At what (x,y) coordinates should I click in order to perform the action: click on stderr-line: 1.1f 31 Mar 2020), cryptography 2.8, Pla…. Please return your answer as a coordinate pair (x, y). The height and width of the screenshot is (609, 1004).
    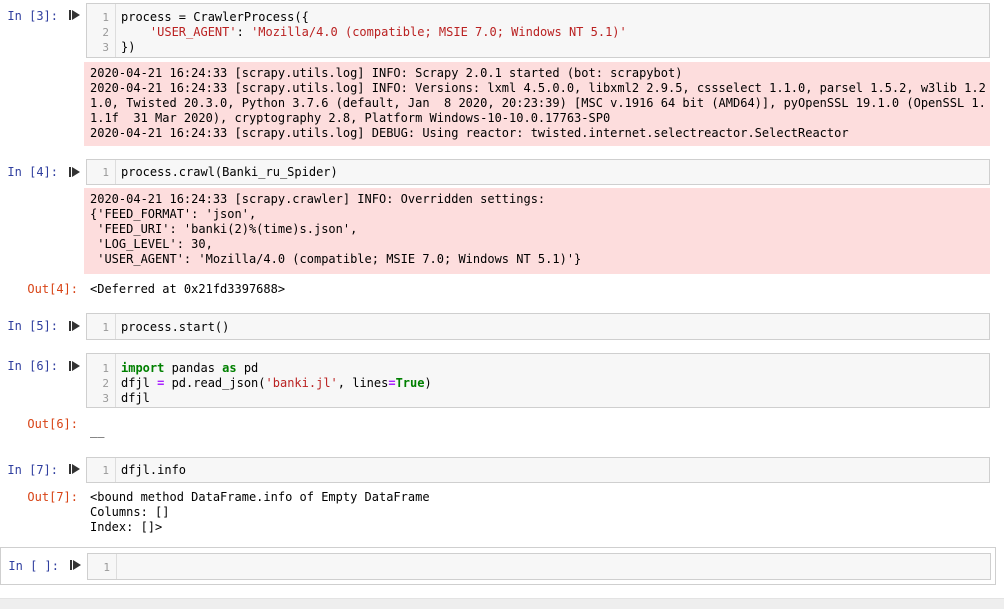
    Looking at the image, I should click on (350, 118).